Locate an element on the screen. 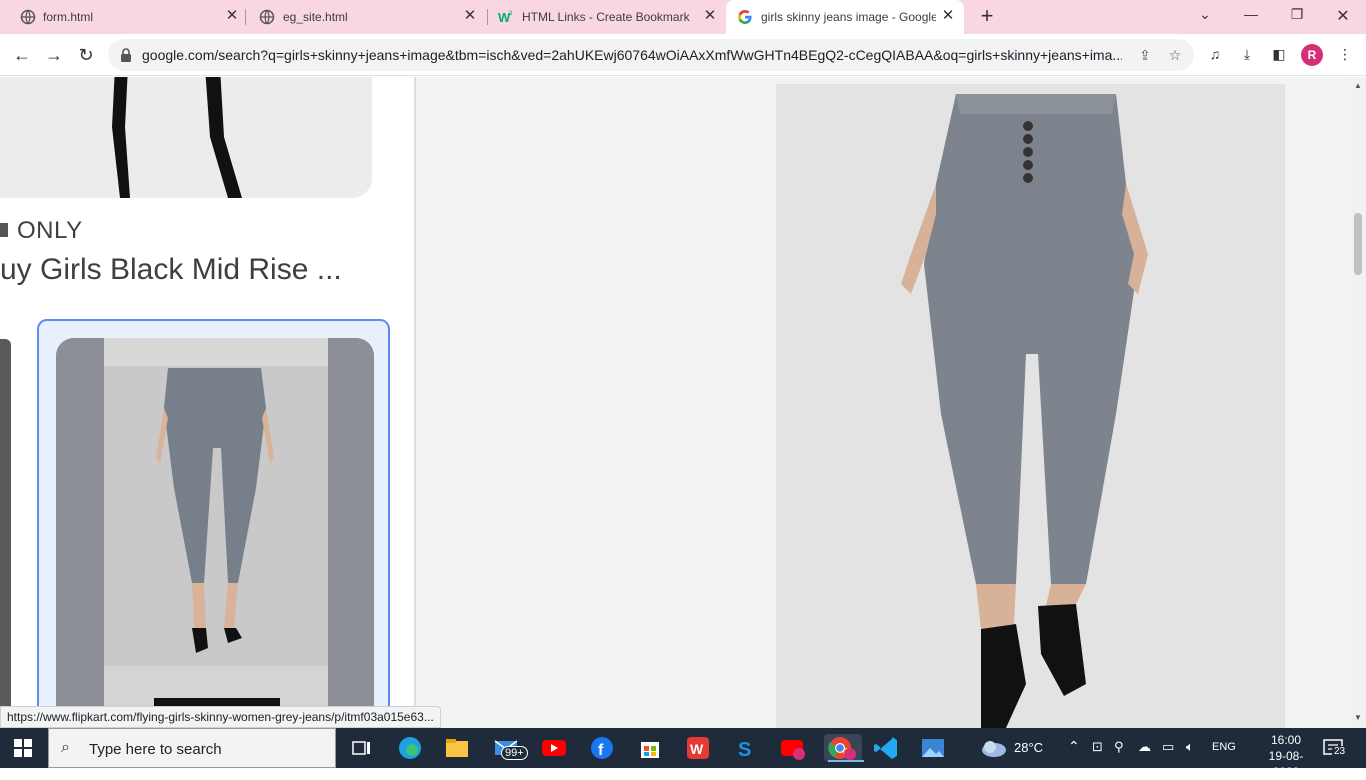 The width and height of the screenshot is (1366, 780). scroll-up-arrow-icon: ▲ is located at coordinates (1358, 85).